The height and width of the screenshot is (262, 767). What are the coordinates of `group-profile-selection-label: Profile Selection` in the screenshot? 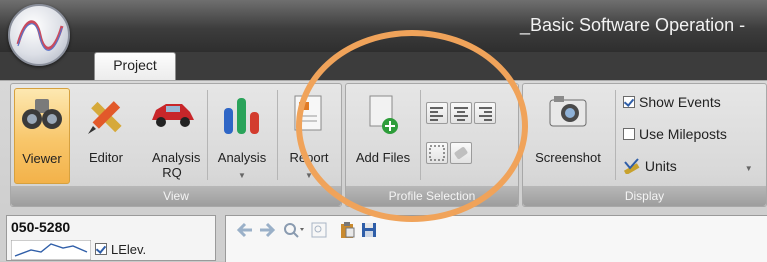 It's located at (432, 196).